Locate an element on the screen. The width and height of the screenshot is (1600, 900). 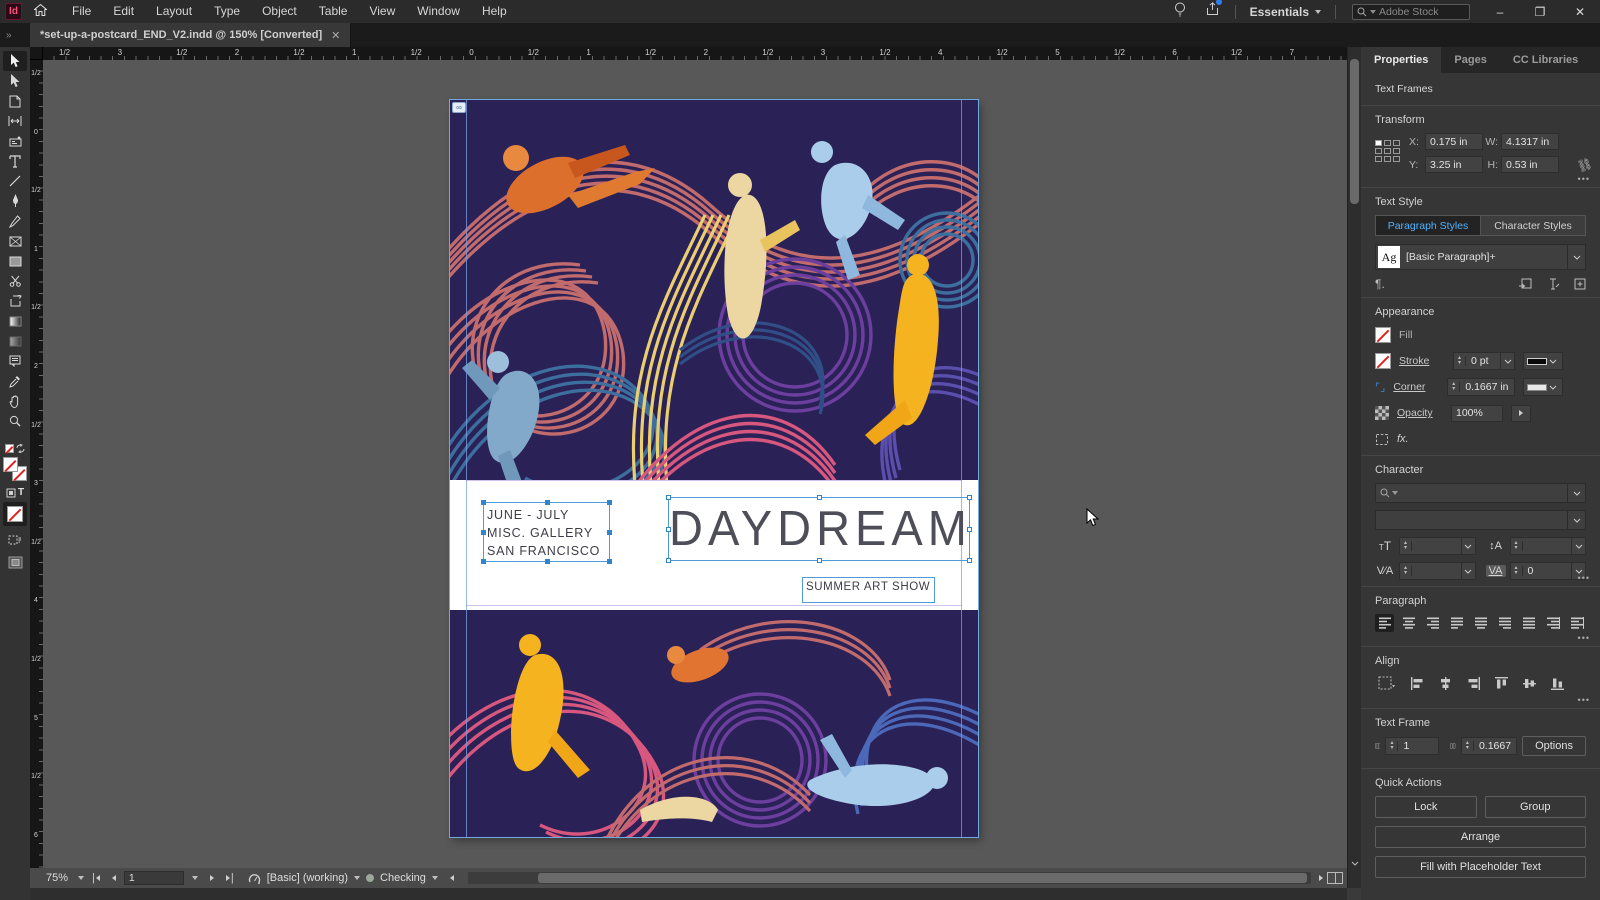
font-style-dropdown is located at coordinates (1480, 520).